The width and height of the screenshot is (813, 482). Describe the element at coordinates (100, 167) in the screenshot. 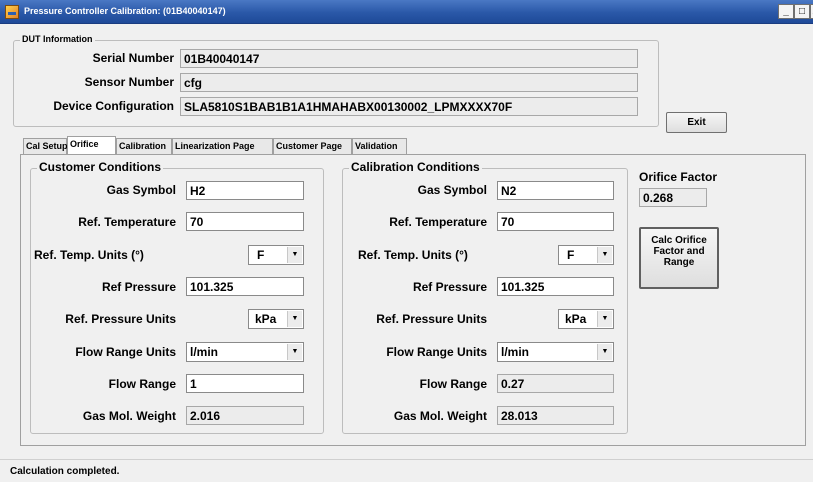

I see `customer-group-title: Customer Conditions` at that location.